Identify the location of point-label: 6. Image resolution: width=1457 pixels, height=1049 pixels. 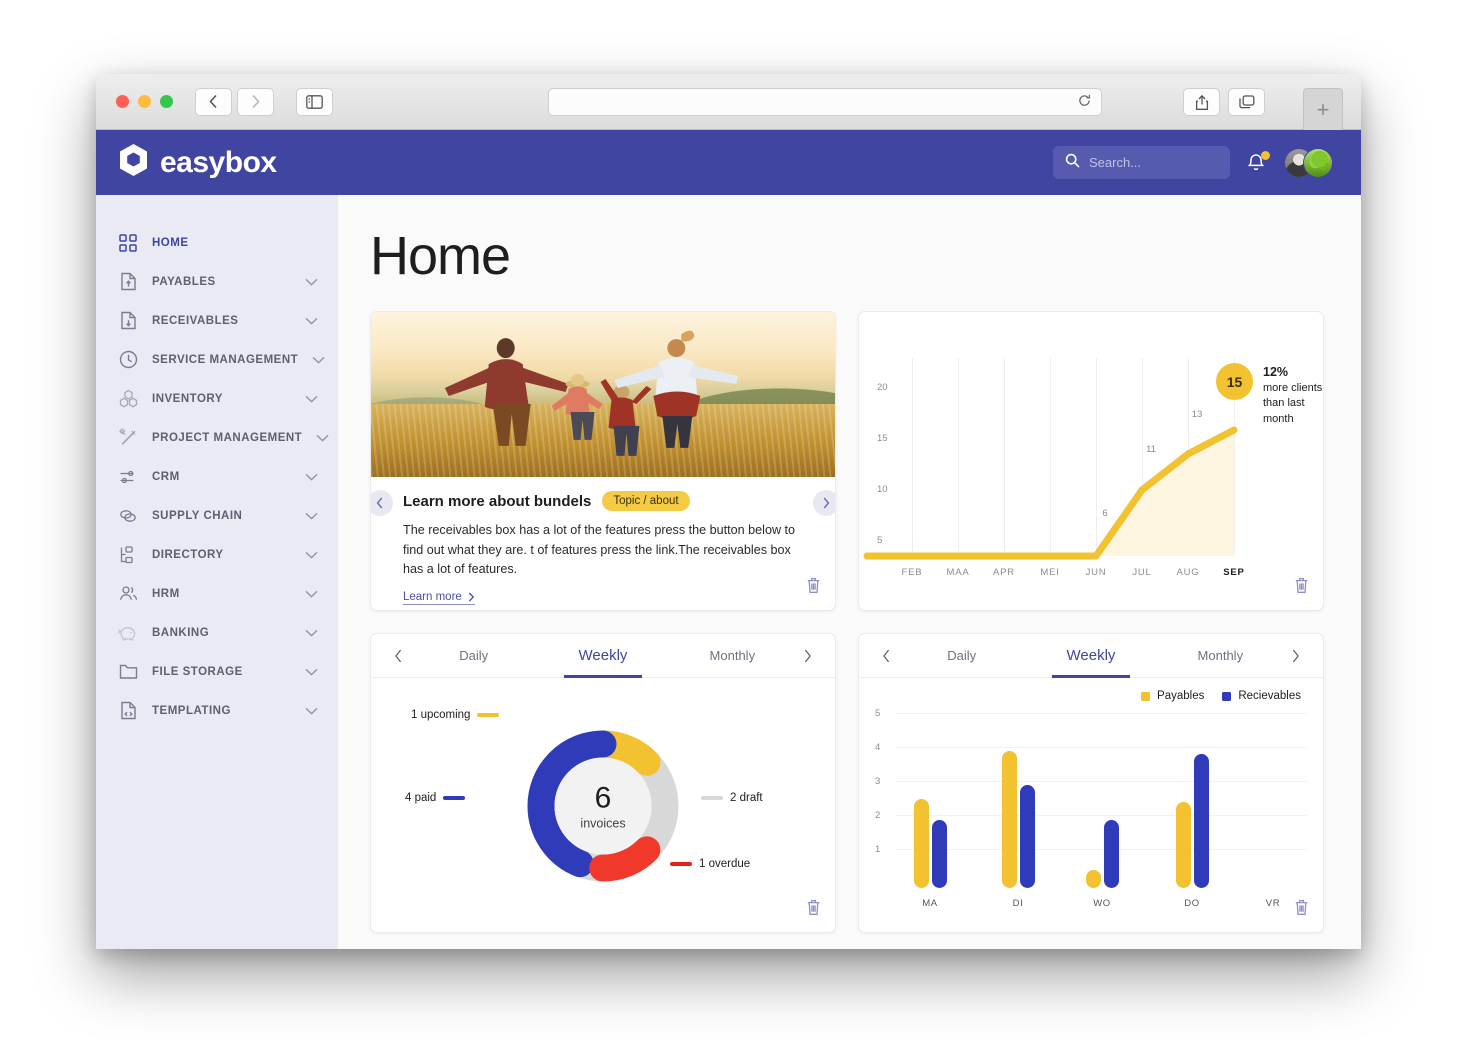
(1105, 513).